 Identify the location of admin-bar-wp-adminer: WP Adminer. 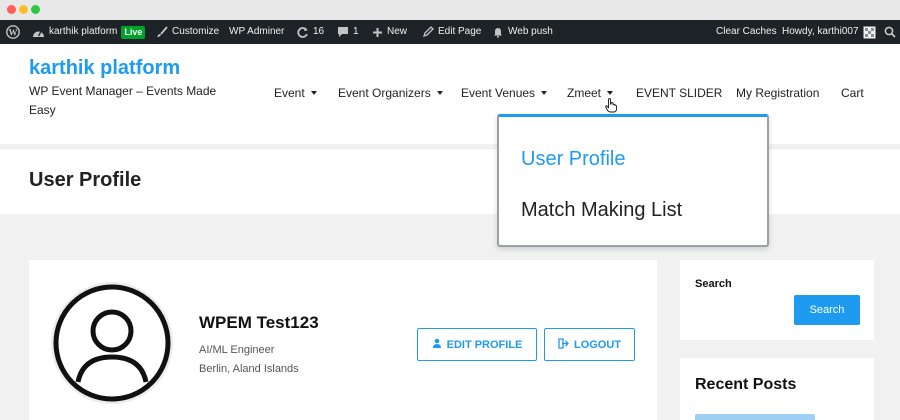
(256, 32).